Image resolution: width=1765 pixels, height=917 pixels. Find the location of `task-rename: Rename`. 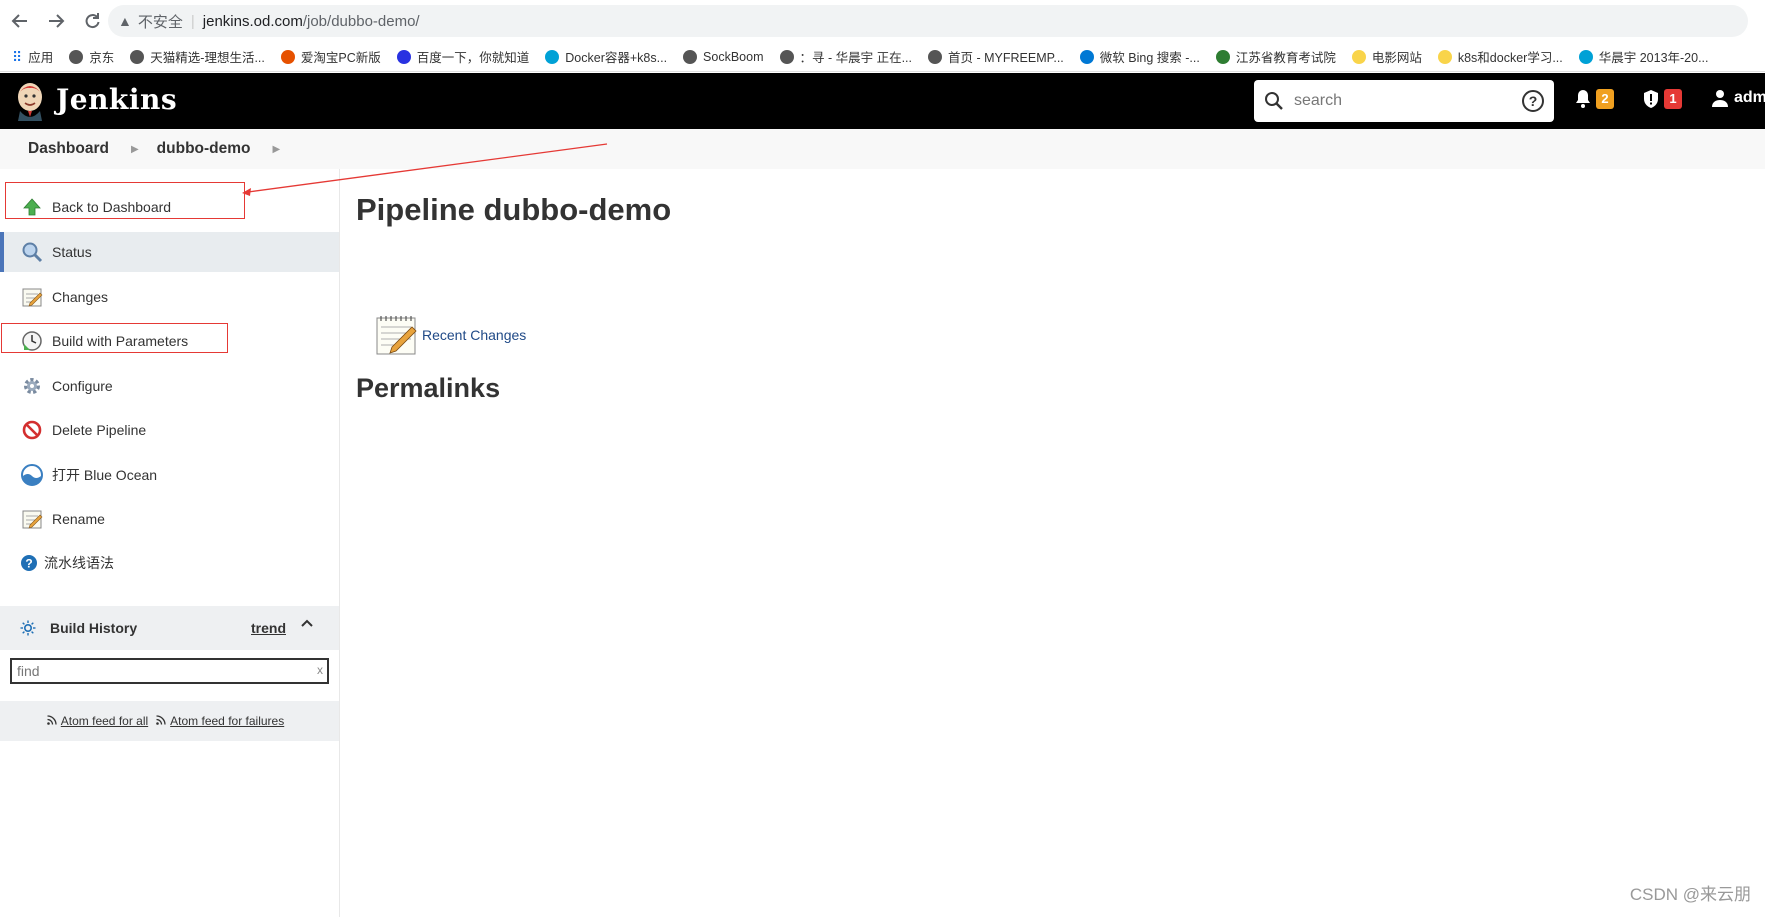

task-rename: Rename is located at coordinates (169, 519).